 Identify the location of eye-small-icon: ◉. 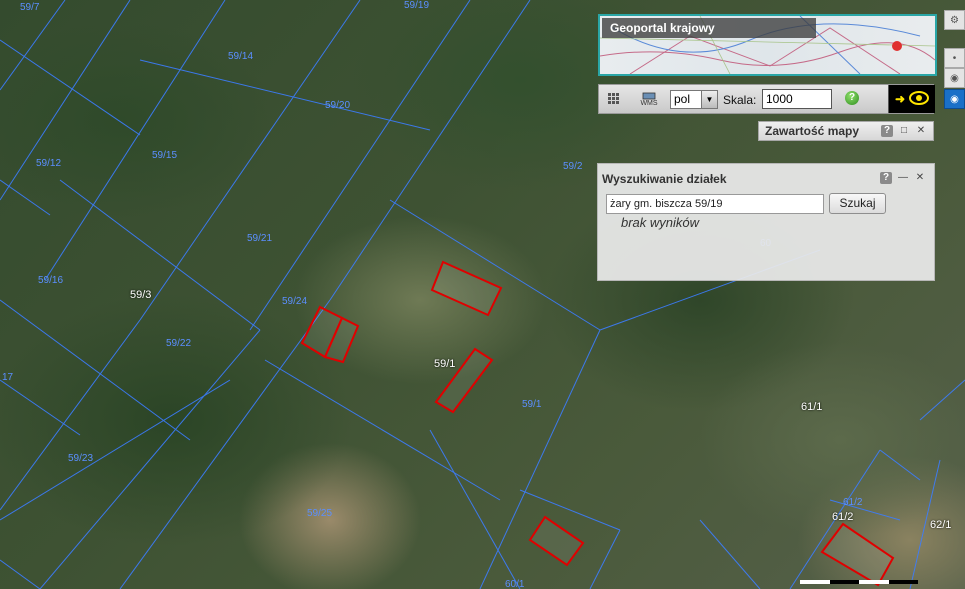
(954, 78).